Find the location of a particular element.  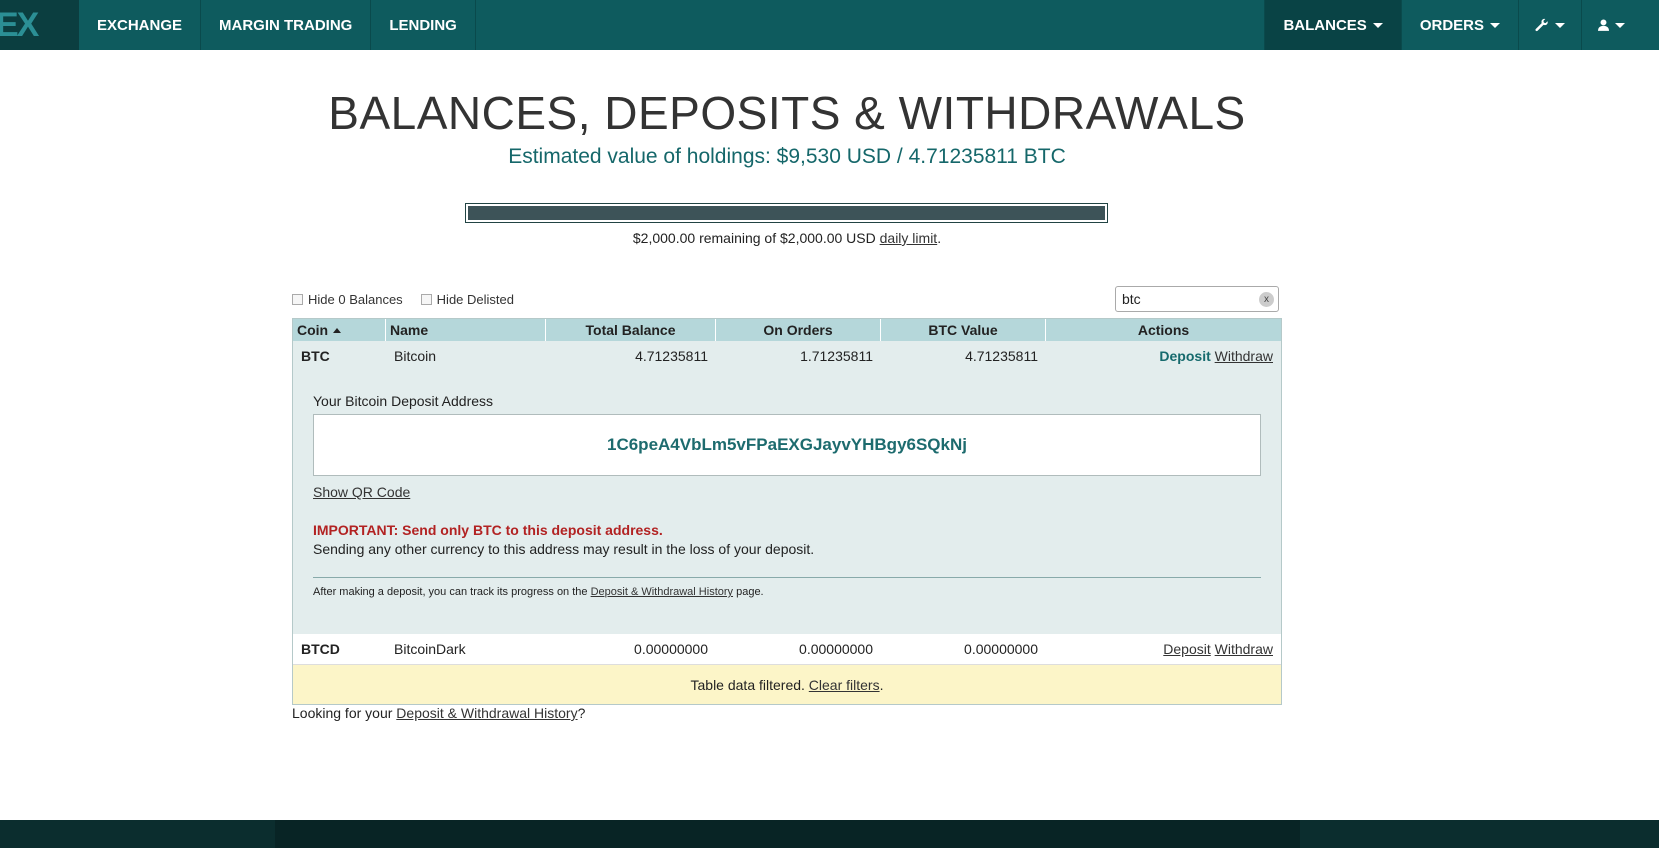

table-filters: Hide 0 Balances Hide Delisted is located at coordinates (403, 299).